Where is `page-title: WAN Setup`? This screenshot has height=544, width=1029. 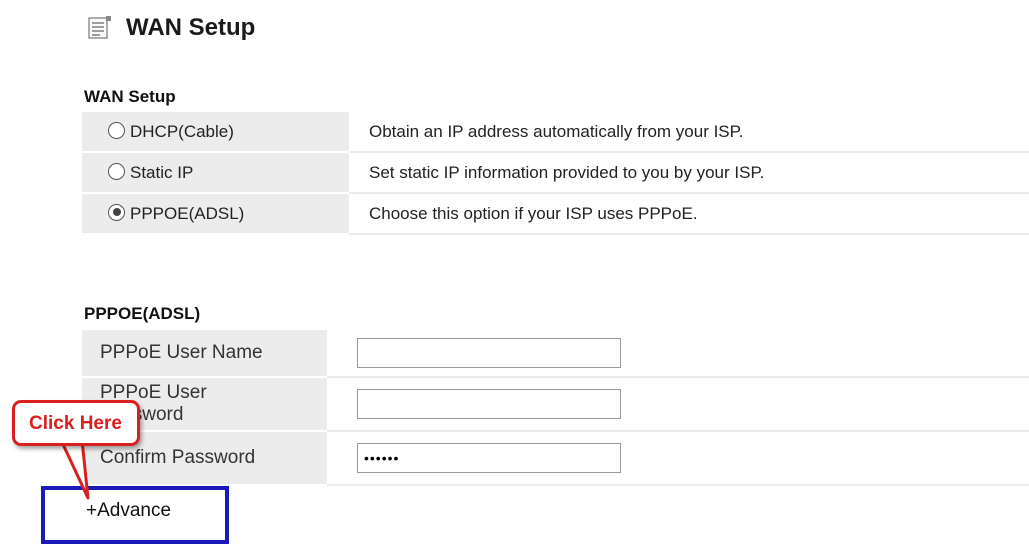 page-title: WAN Setup is located at coordinates (191, 27).